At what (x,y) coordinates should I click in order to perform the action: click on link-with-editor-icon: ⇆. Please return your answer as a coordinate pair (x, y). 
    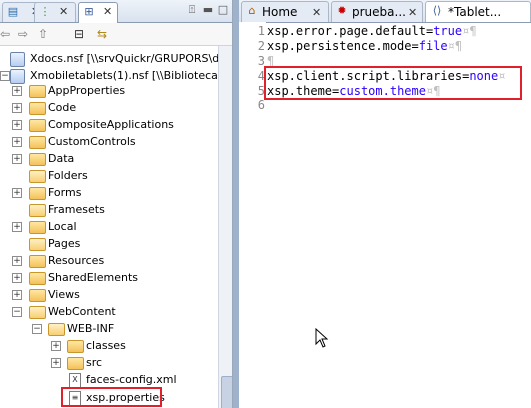
    Looking at the image, I should click on (102, 34).